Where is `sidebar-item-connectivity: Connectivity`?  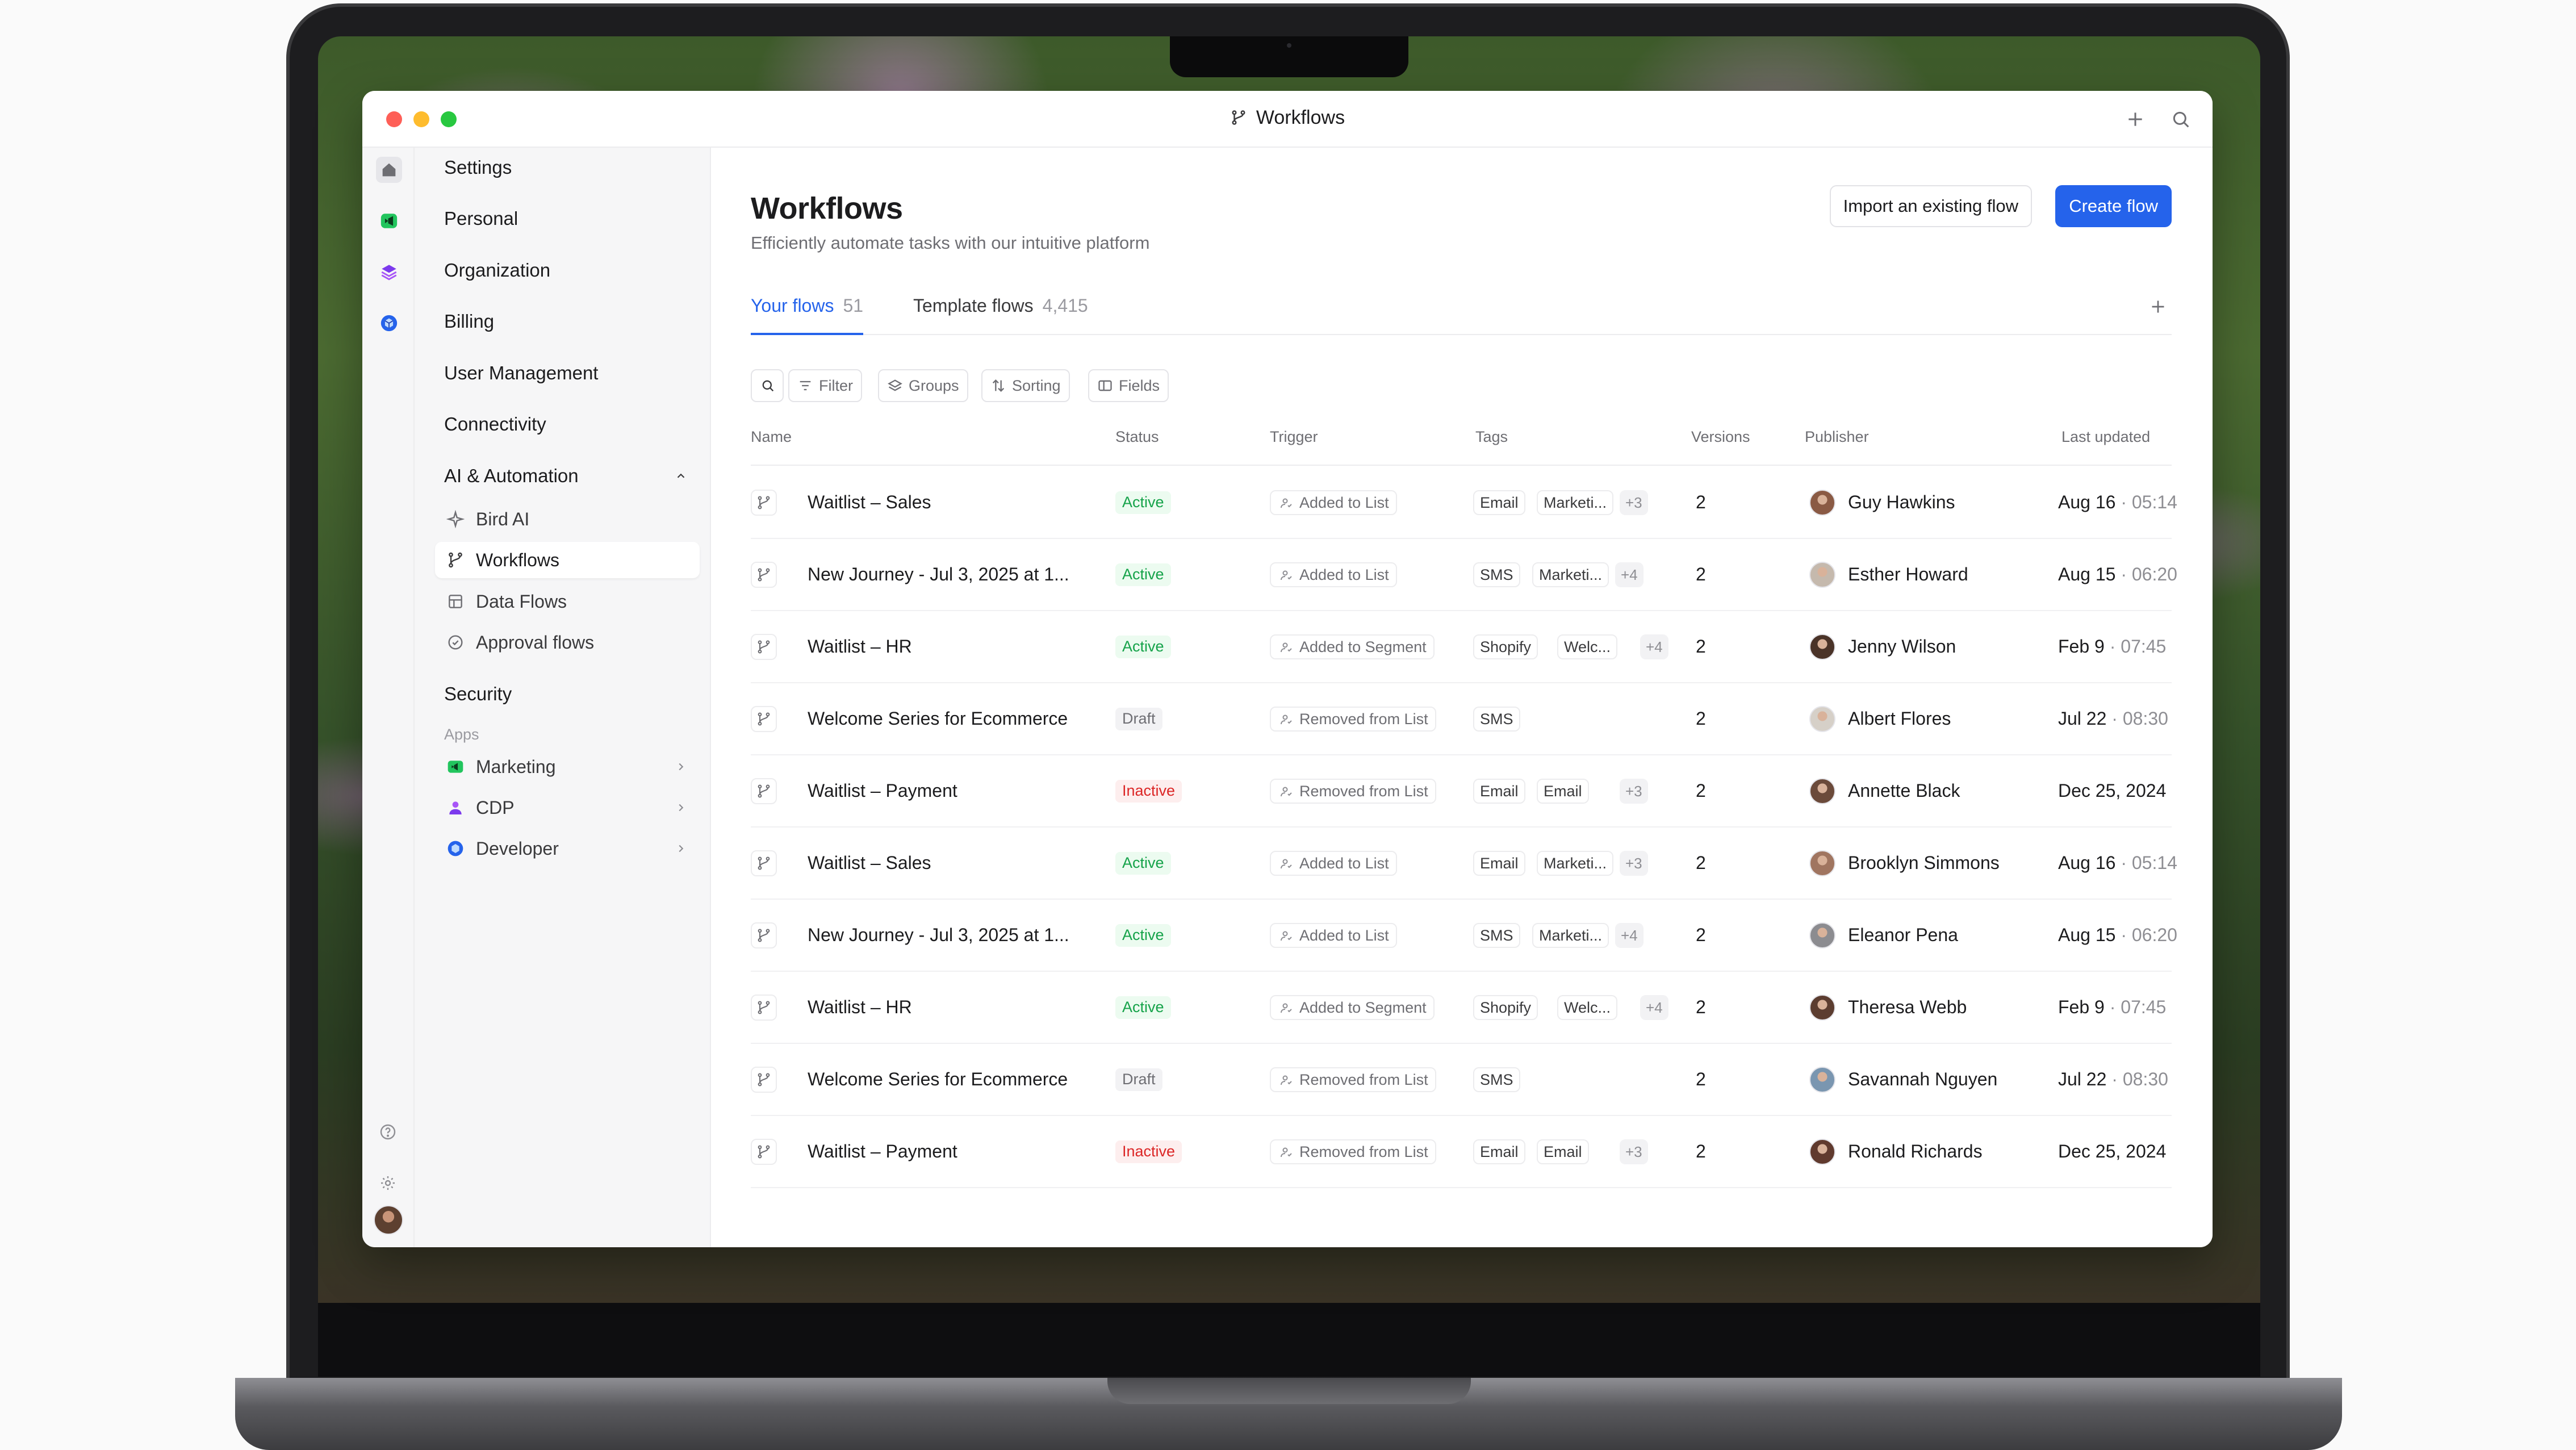 sidebar-item-connectivity: Connectivity is located at coordinates (567, 424).